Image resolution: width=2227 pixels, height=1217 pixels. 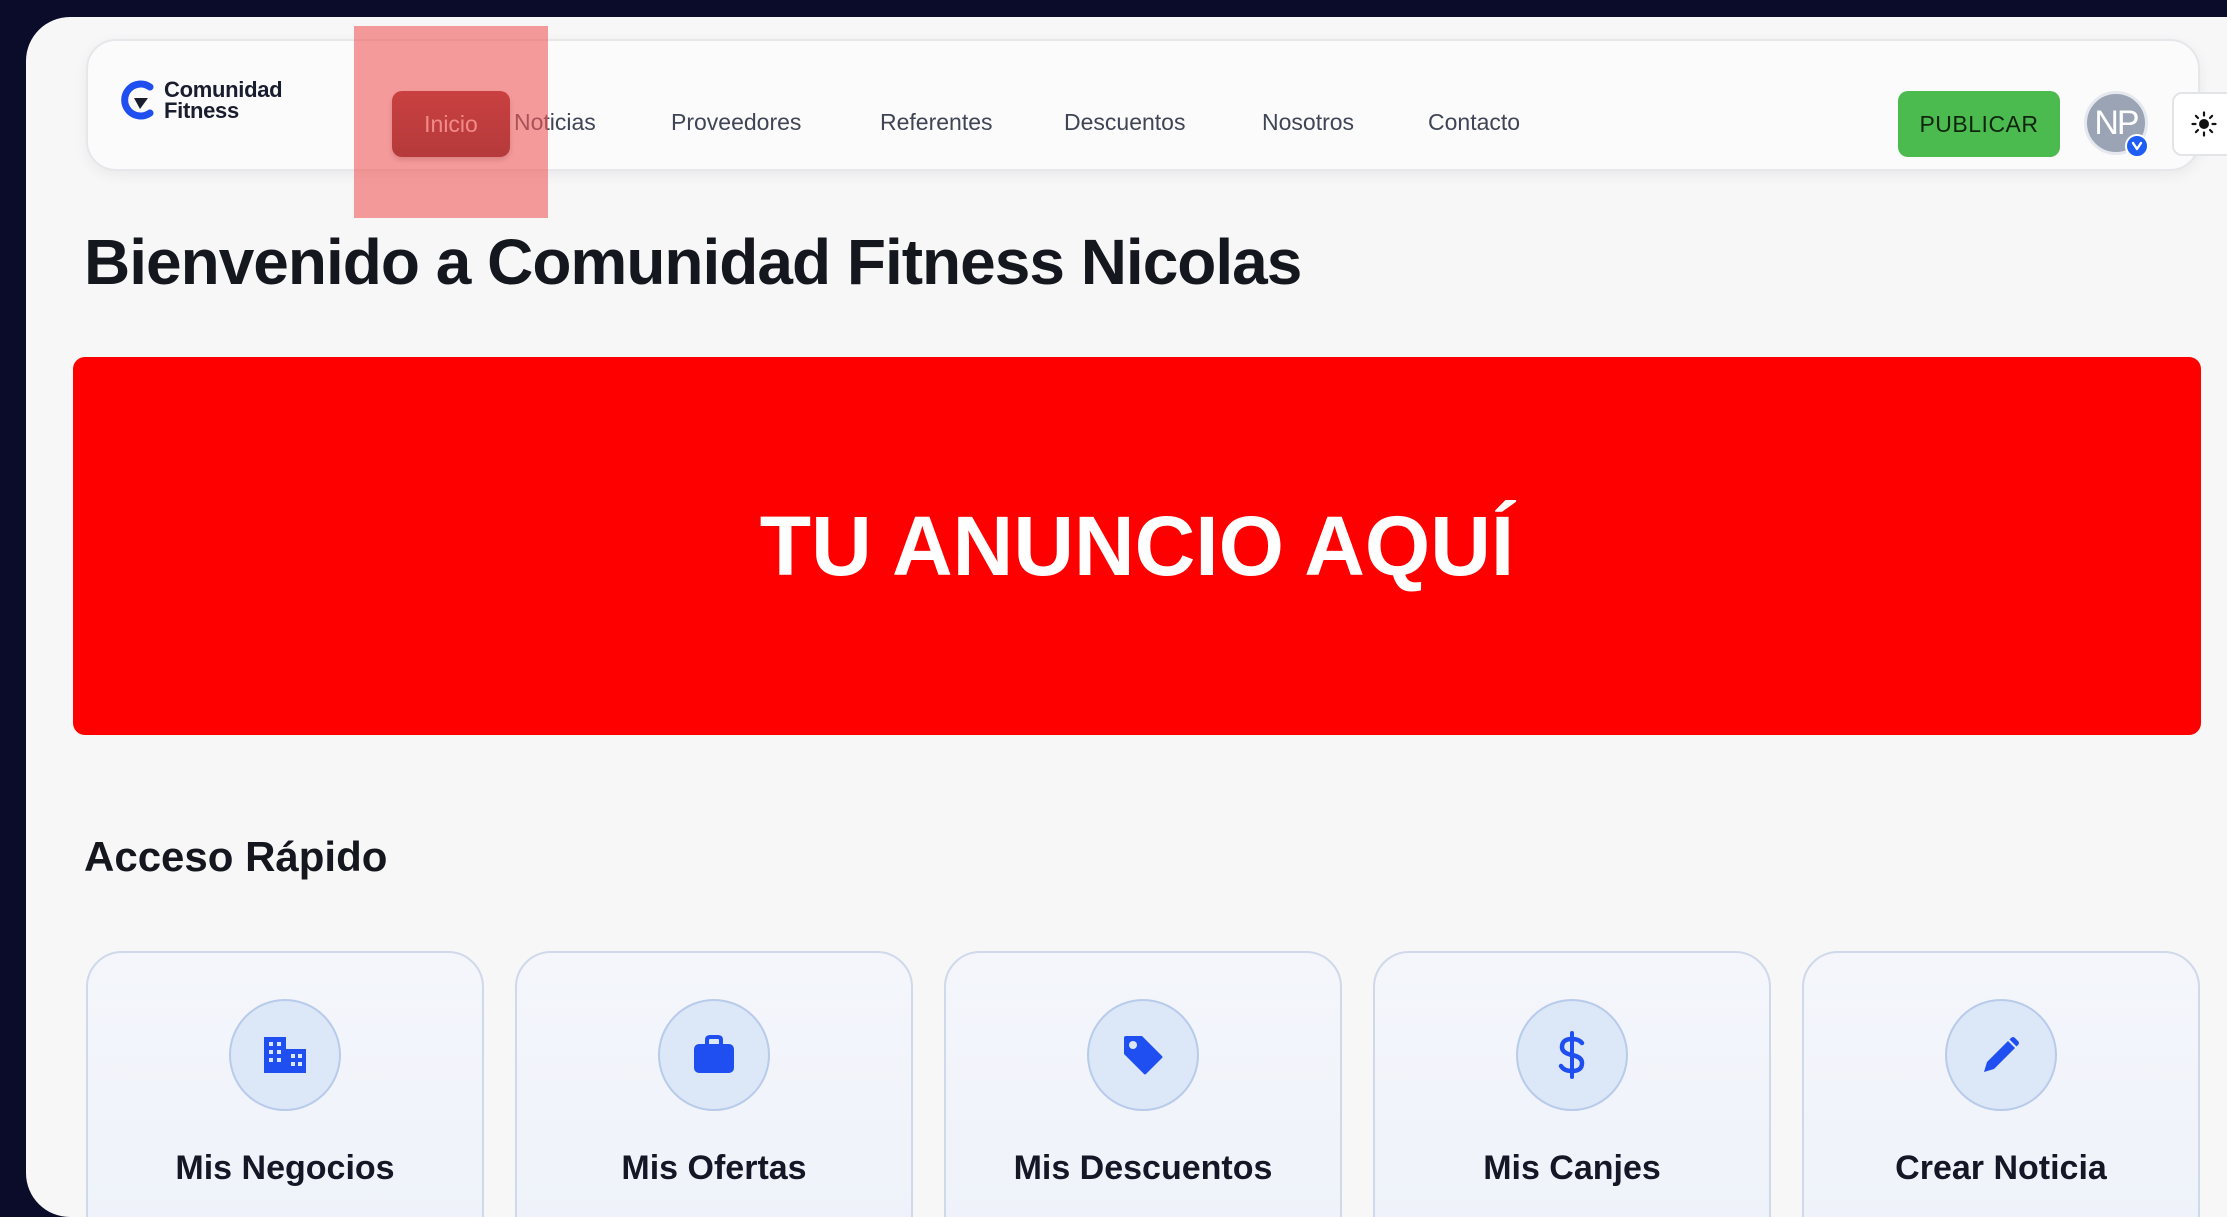 What do you see at coordinates (2137, 146) in the screenshot?
I see `chevron-down-icon` at bounding box center [2137, 146].